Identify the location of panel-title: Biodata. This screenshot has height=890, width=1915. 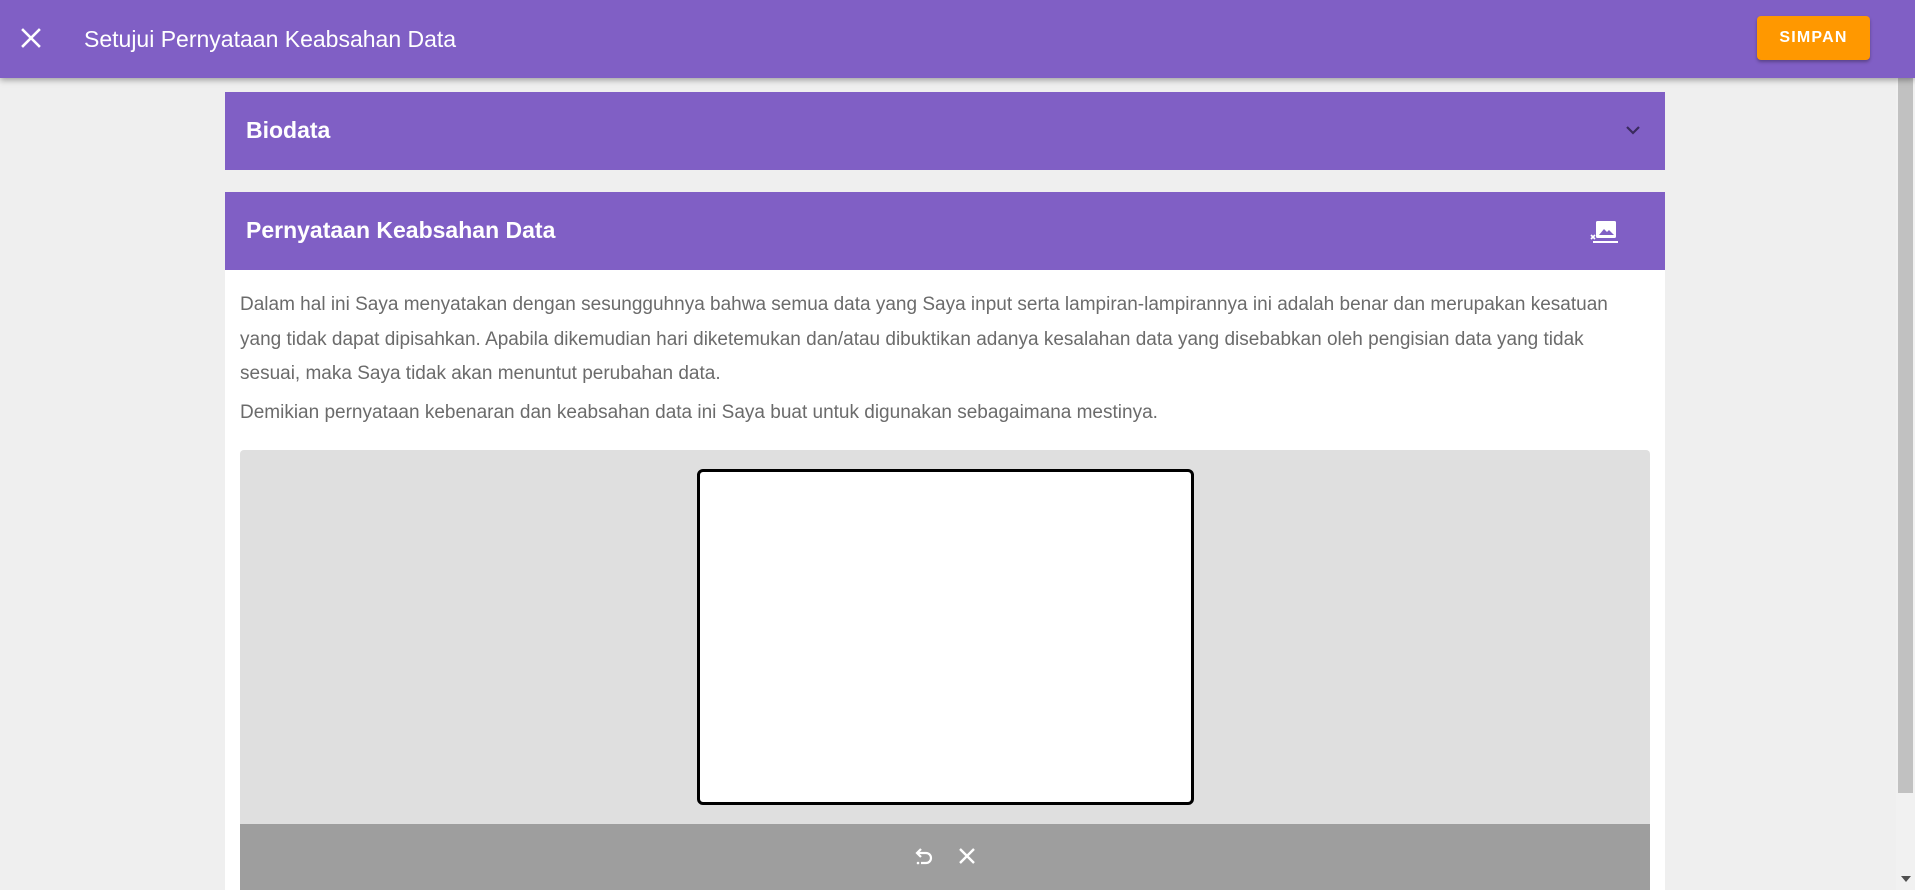
(288, 130).